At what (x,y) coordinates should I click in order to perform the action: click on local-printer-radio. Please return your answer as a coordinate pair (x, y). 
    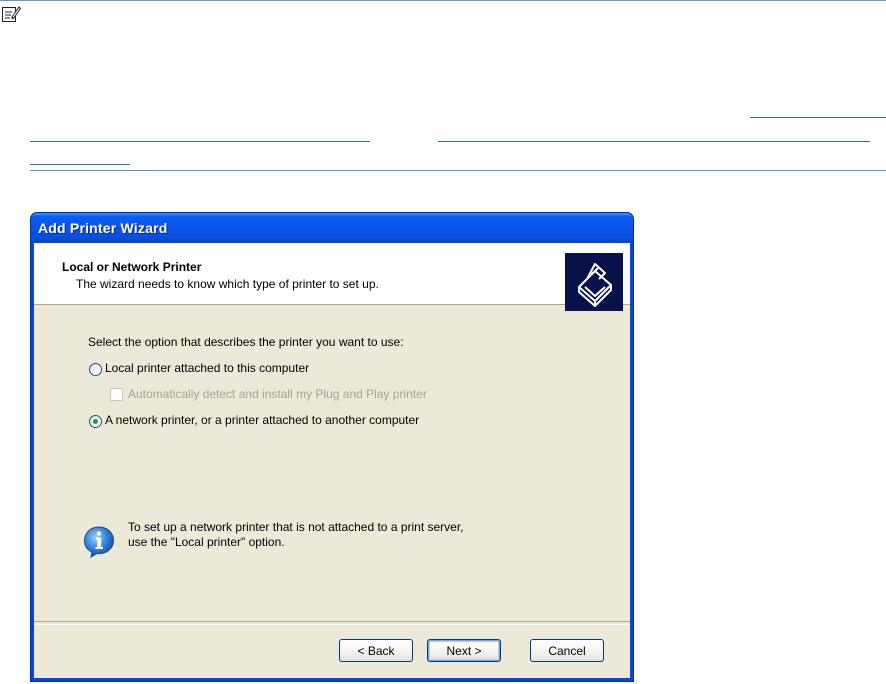
    Looking at the image, I should click on (95, 369).